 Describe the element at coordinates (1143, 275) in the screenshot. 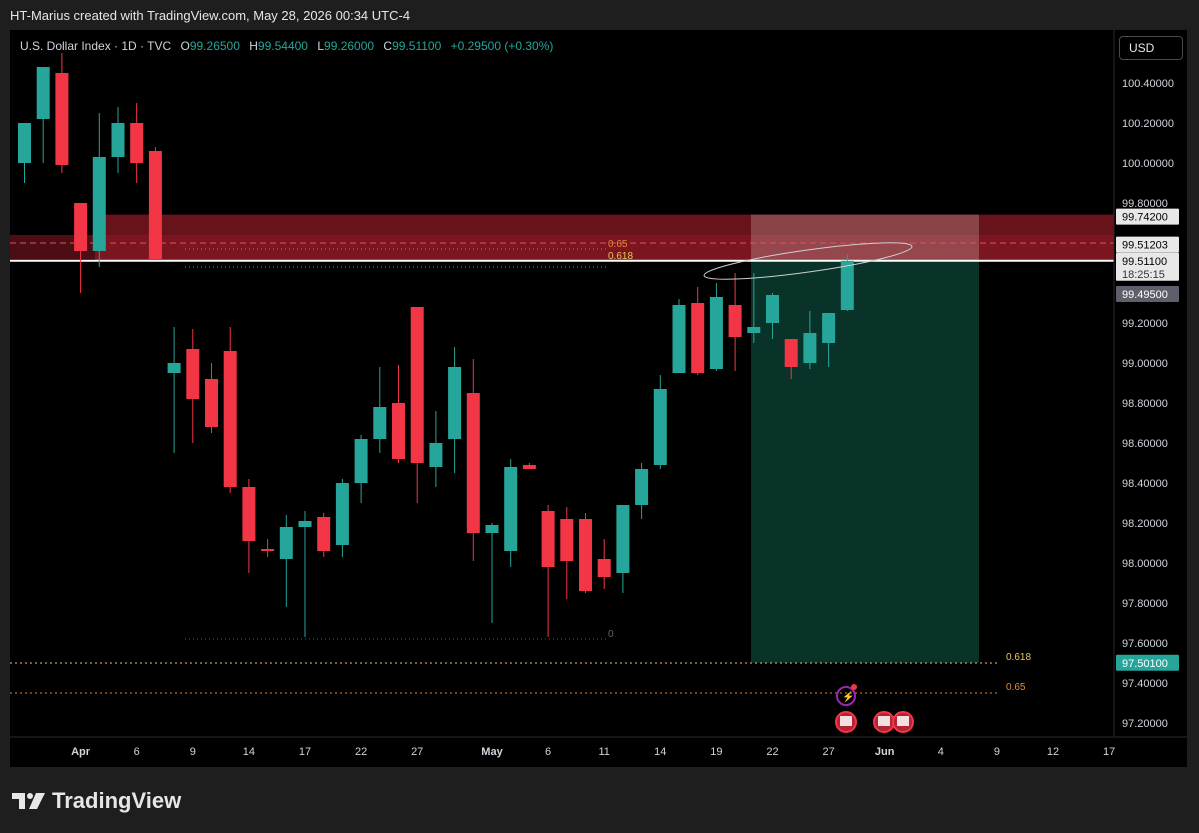

I see `price-tag-countdown: 18:25:15` at that location.